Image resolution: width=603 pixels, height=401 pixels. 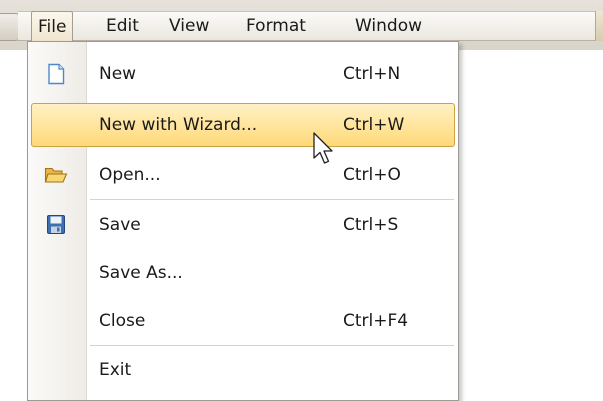 I want to click on menu-item-save-label: Save, so click(x=120, y=225).